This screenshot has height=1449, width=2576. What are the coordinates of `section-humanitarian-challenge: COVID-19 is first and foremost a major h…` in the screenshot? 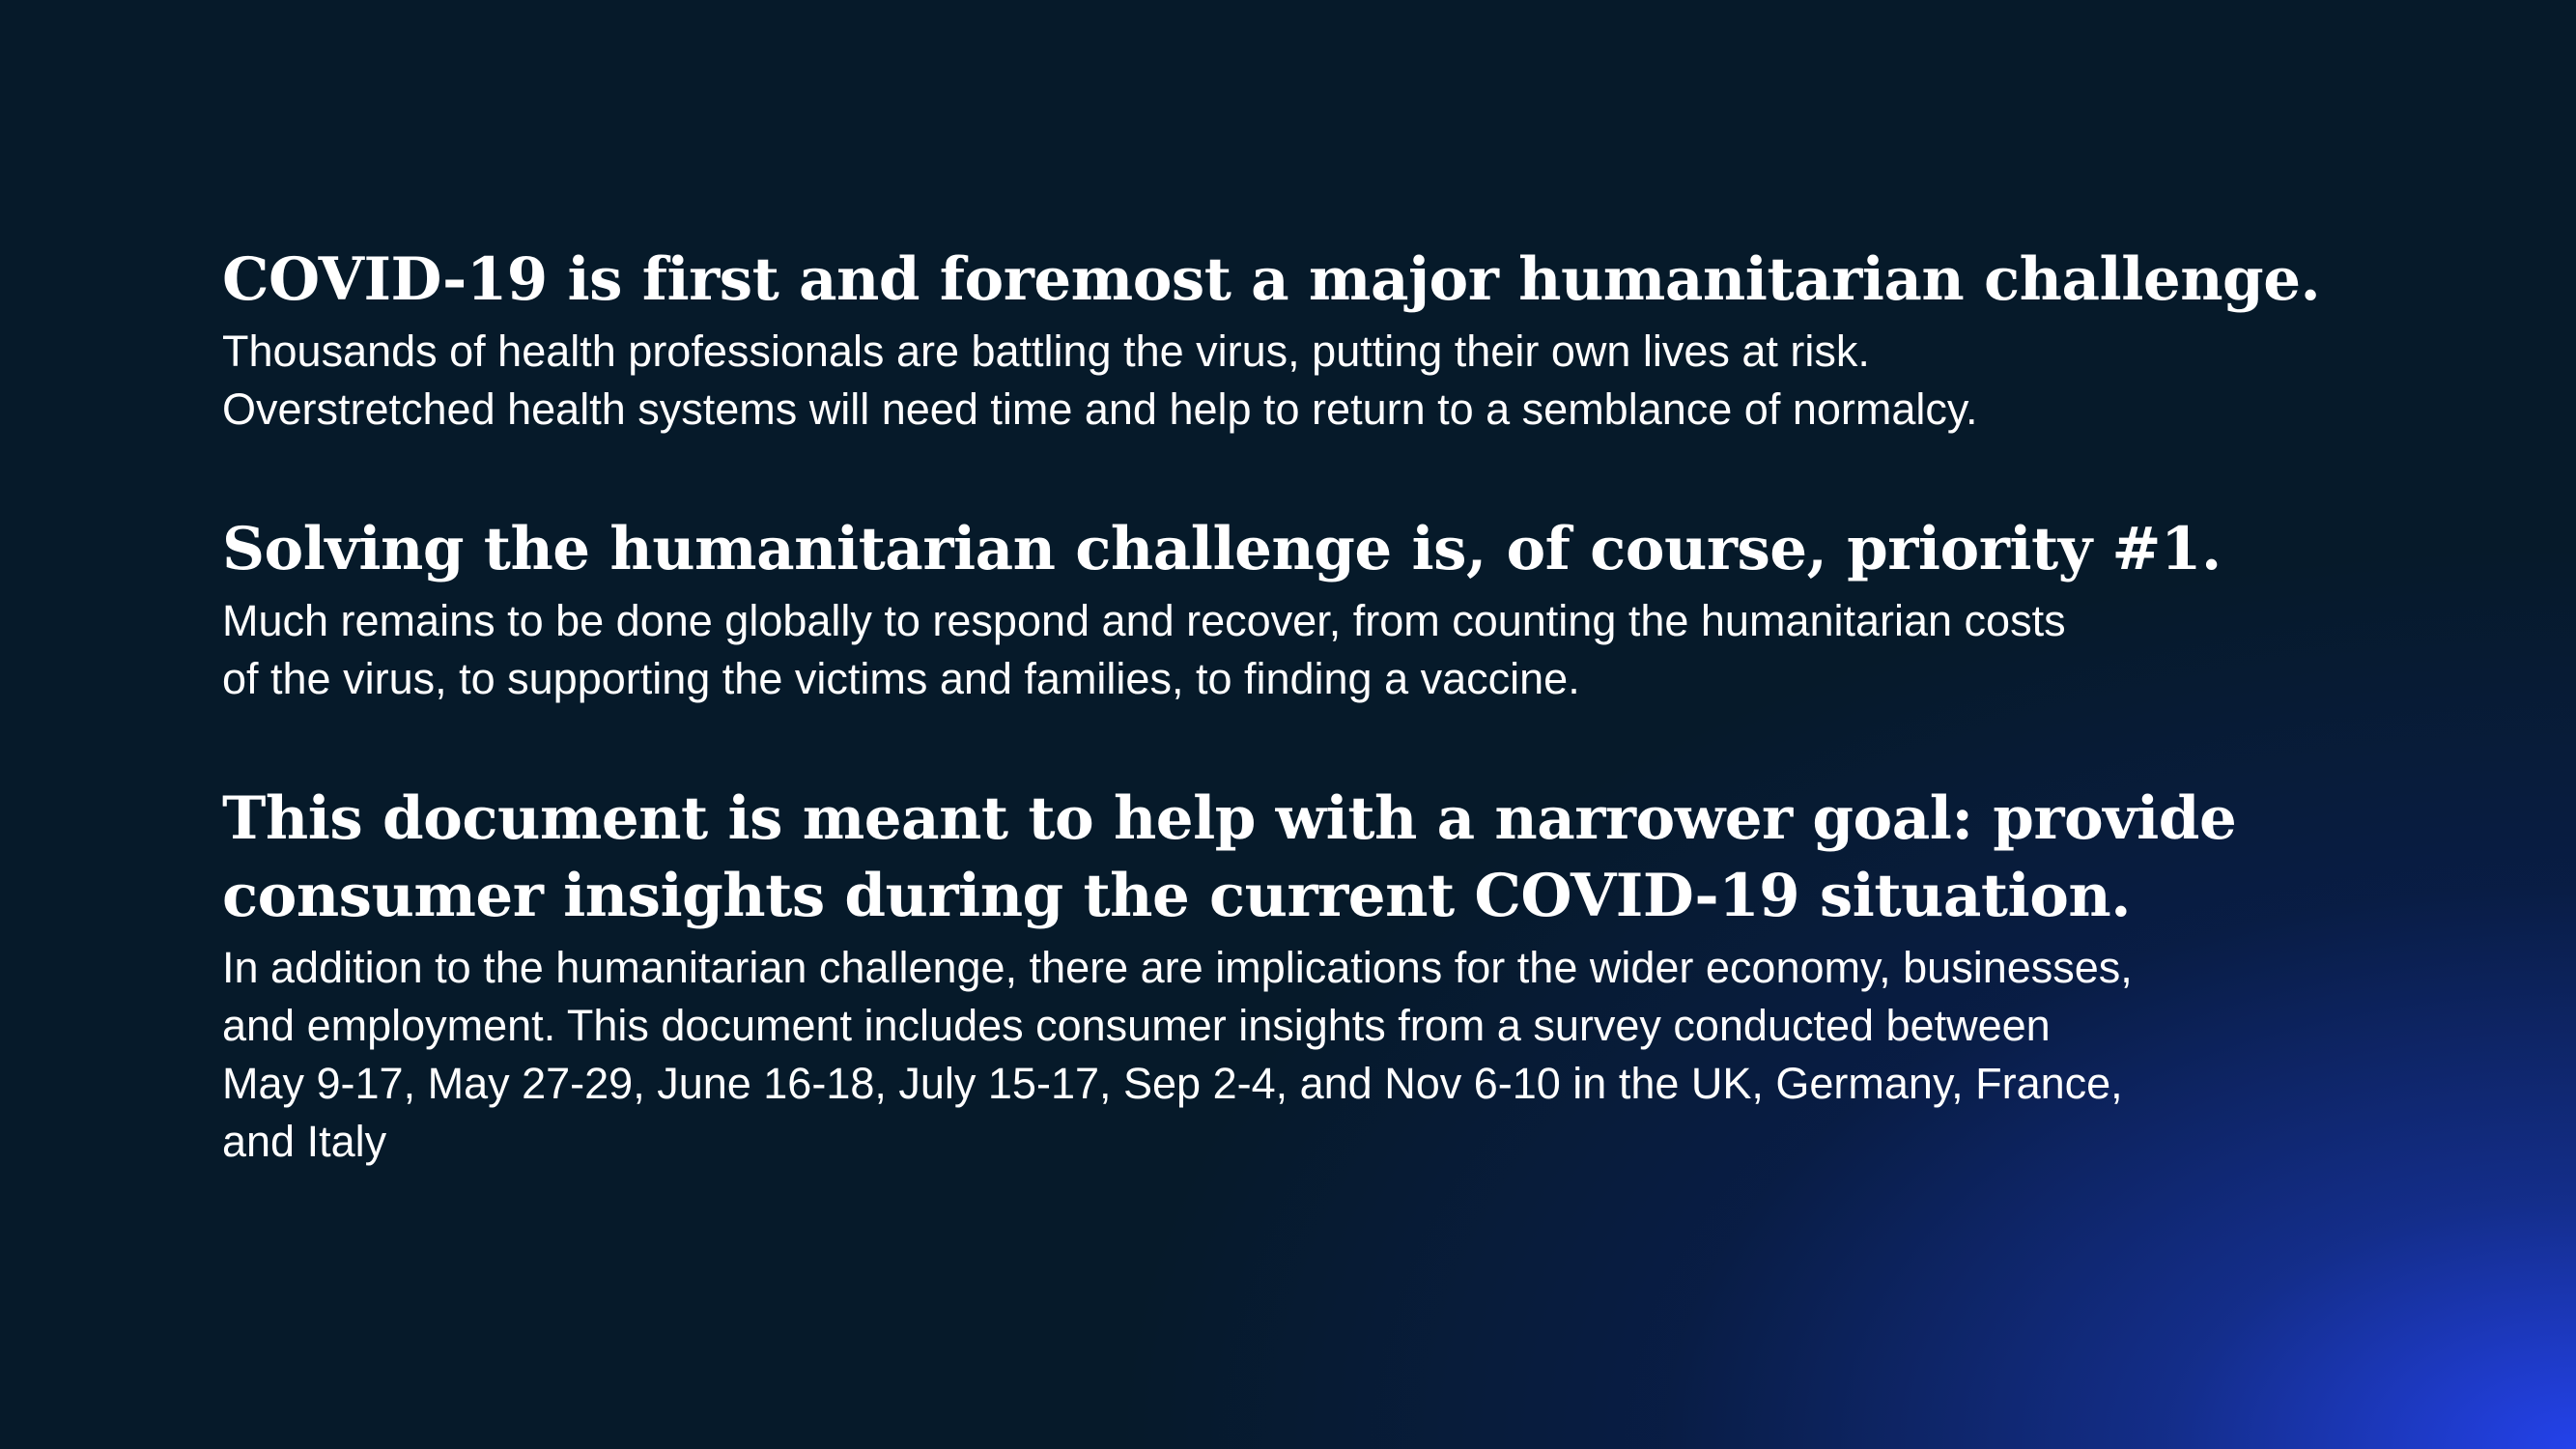 It's located at (1333, 340).